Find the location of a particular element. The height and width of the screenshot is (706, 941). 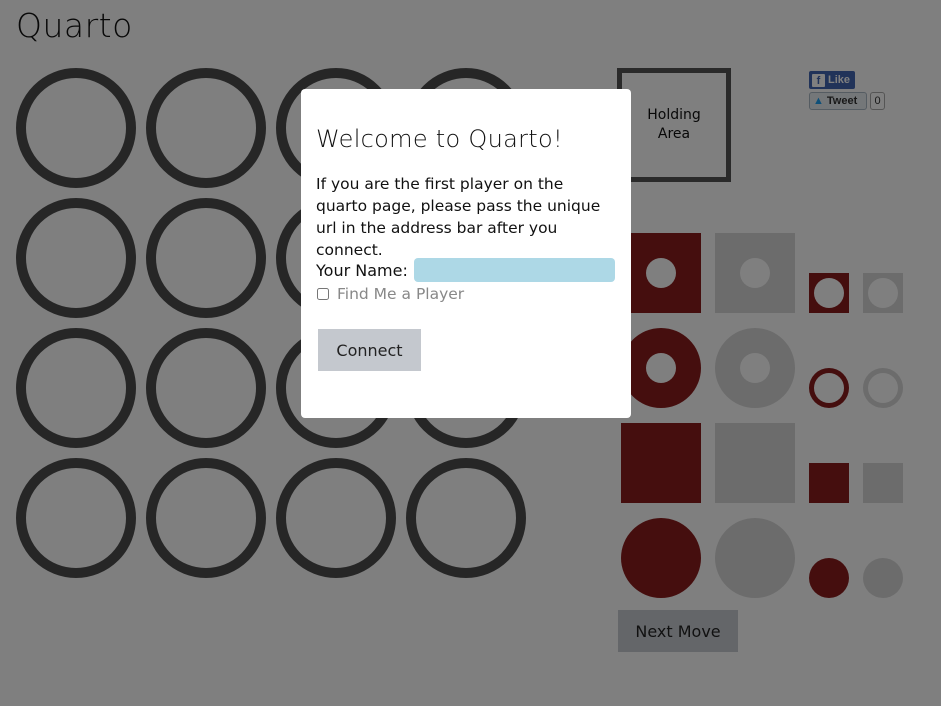

find-player-label: Find Me a Player is located at coordinates (401, 294).